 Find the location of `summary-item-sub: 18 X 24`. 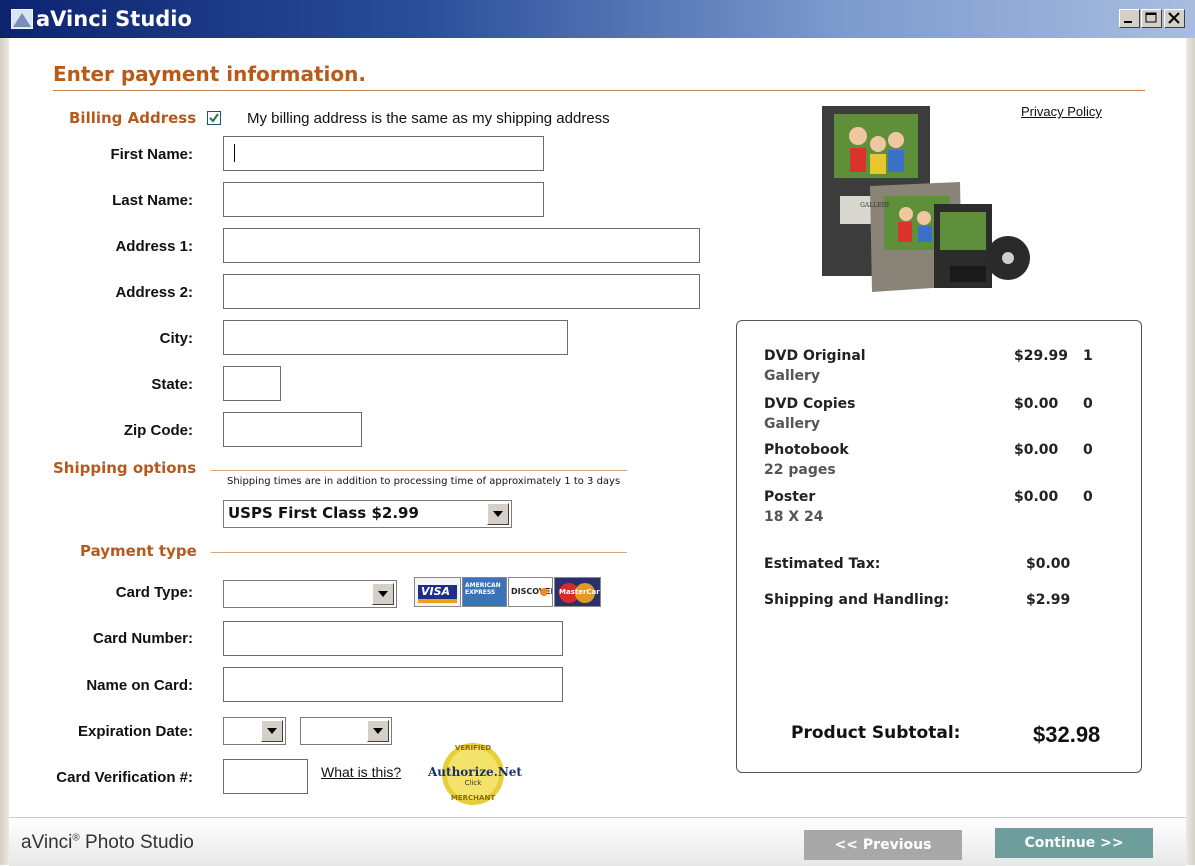

summary-item-sub: 18 X 24 is located at coordinates (794, 517).